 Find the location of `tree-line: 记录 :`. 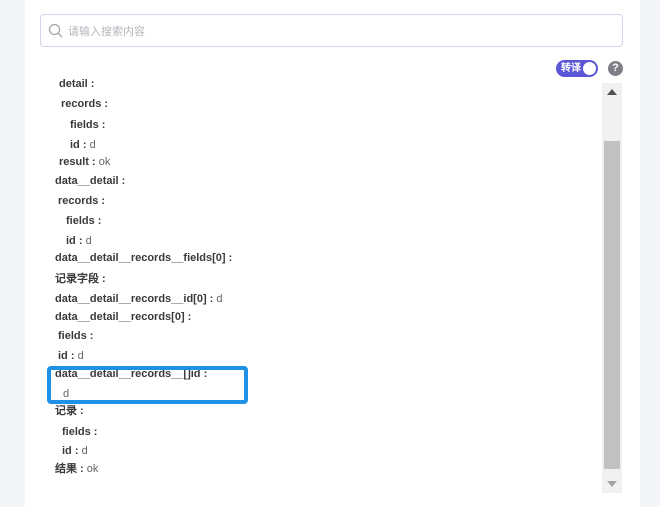

tree-line: 记录 : is located at coordinates (69, 411).